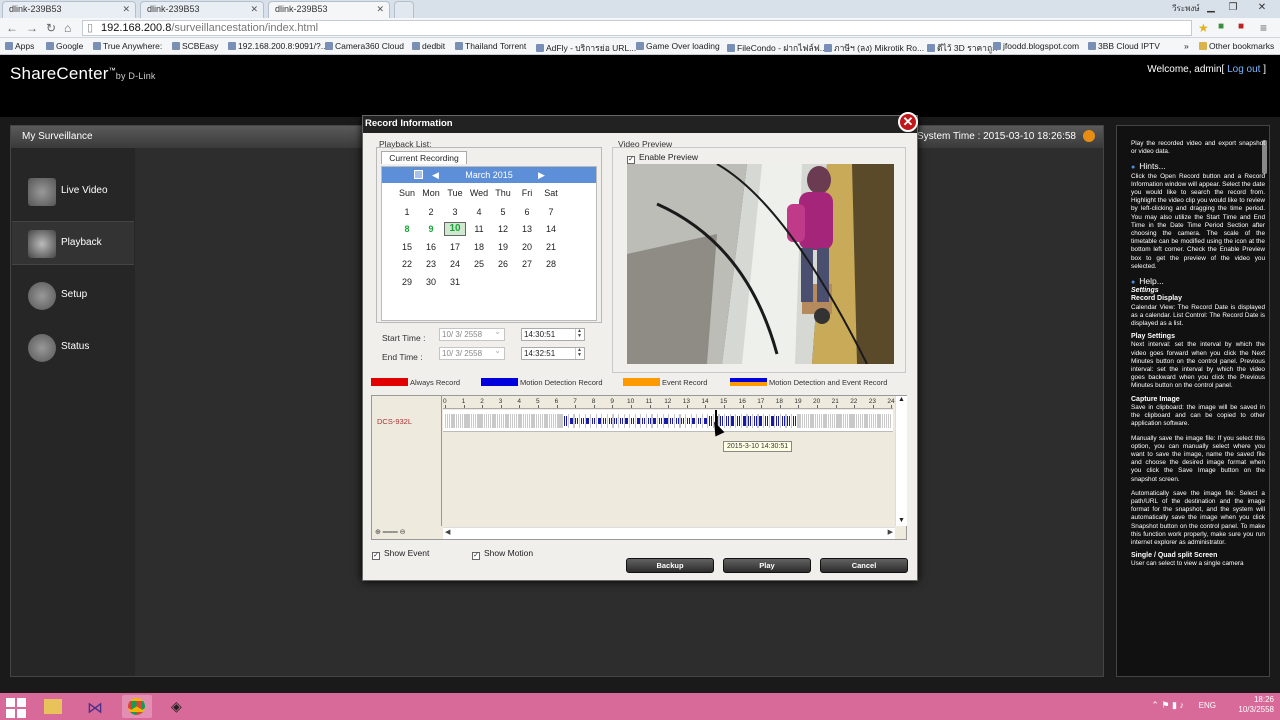  I want to click on calendar-day: 17, so click(455, 247).